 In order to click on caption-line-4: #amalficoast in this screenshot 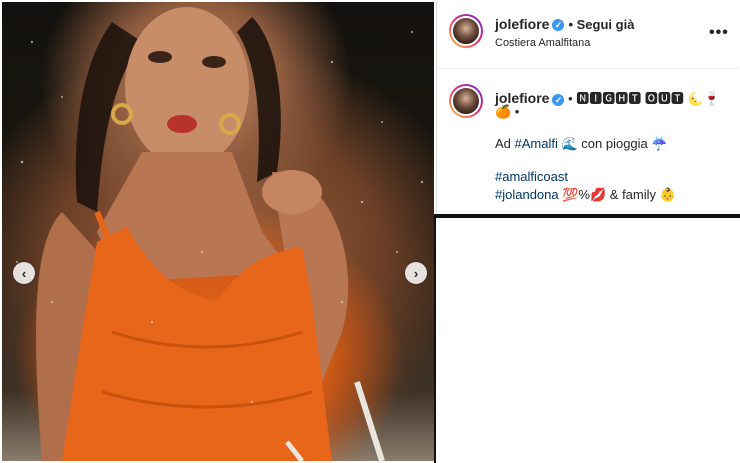, I will do `click(531, 176)`.